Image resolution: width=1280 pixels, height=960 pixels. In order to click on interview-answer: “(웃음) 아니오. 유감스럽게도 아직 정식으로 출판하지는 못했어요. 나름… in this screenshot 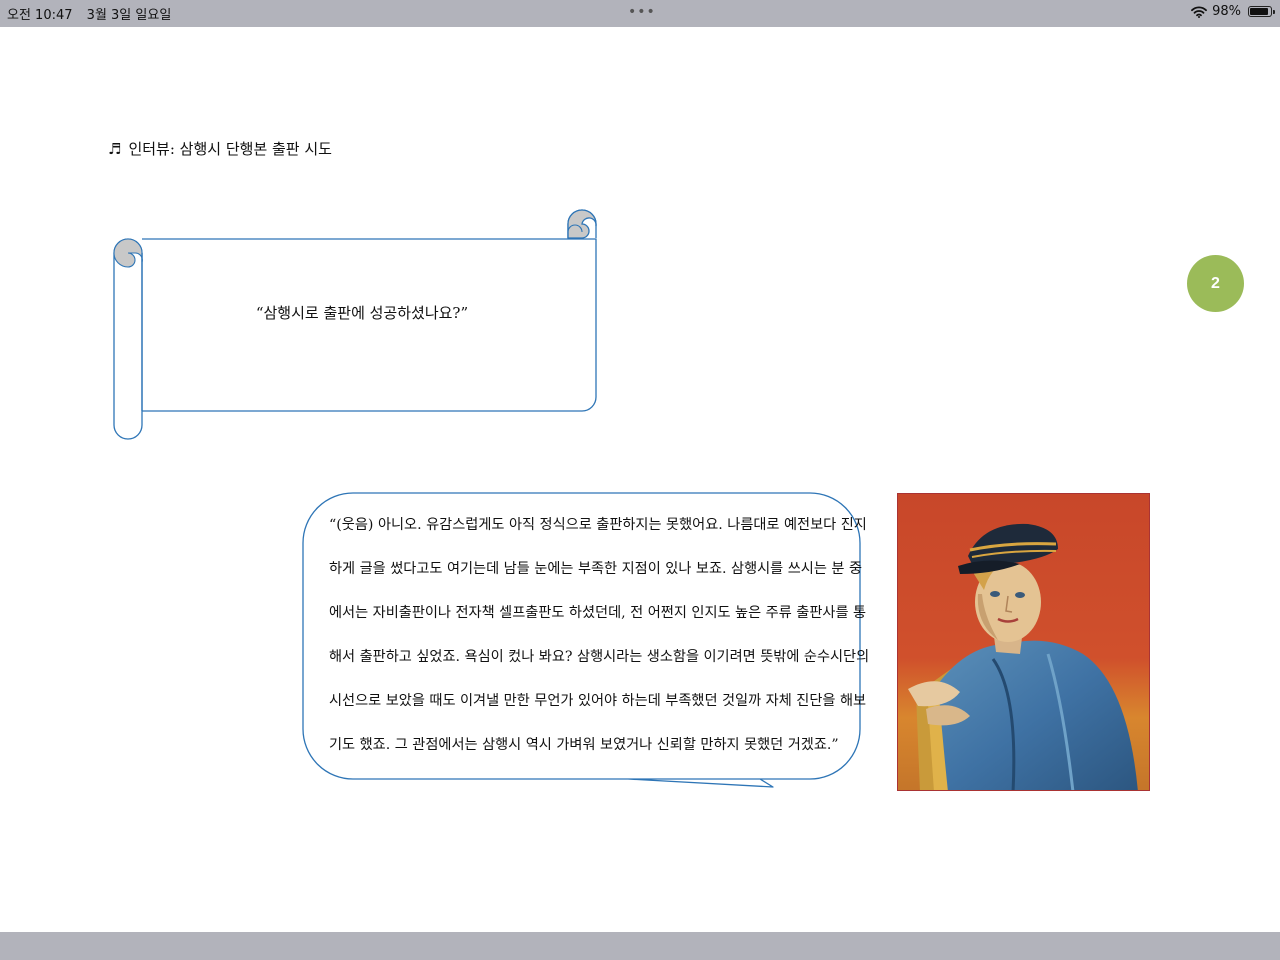, I will do `click(599, 635)`.